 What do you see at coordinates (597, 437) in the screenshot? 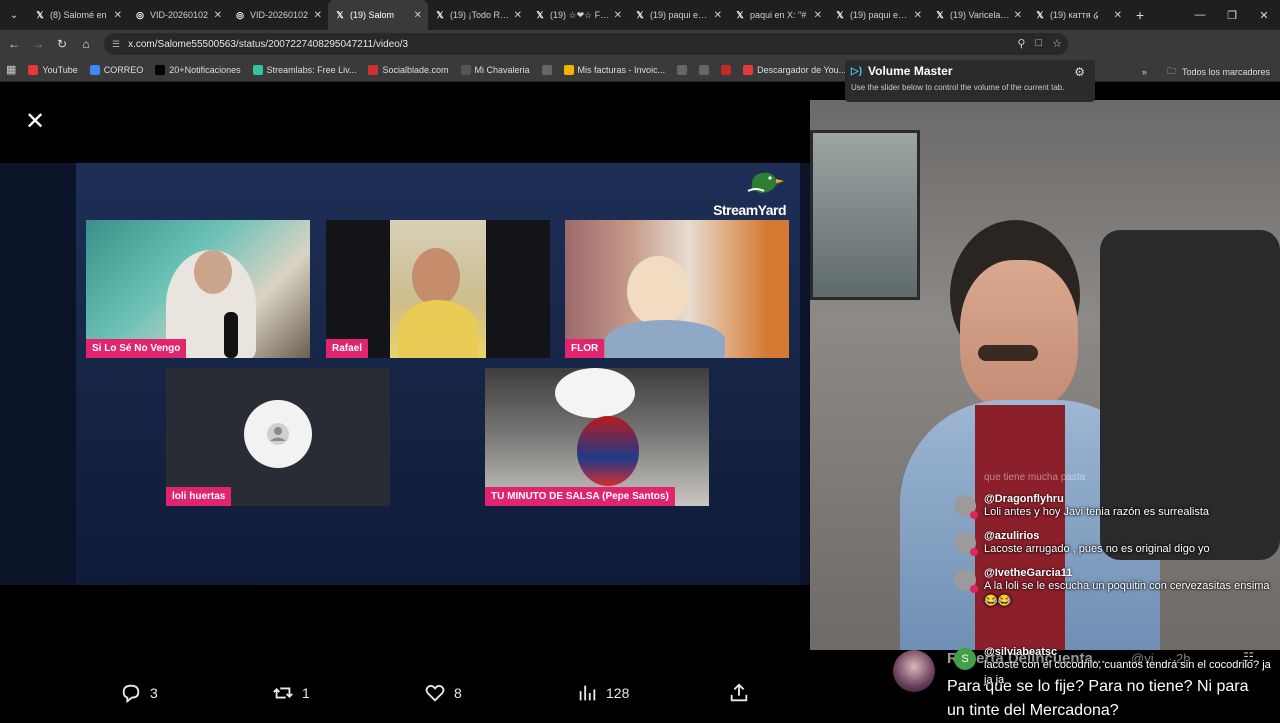
I see `participant-tile: TU MINUTO DE SALSA (Pepe Santos)` at bounding box center [597, 437].